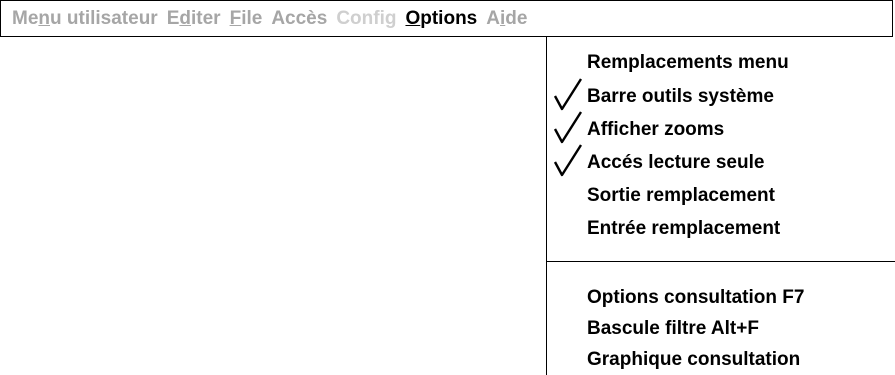  I want to click on menu-item-label: Entrée remplacement, so click(684, 228).